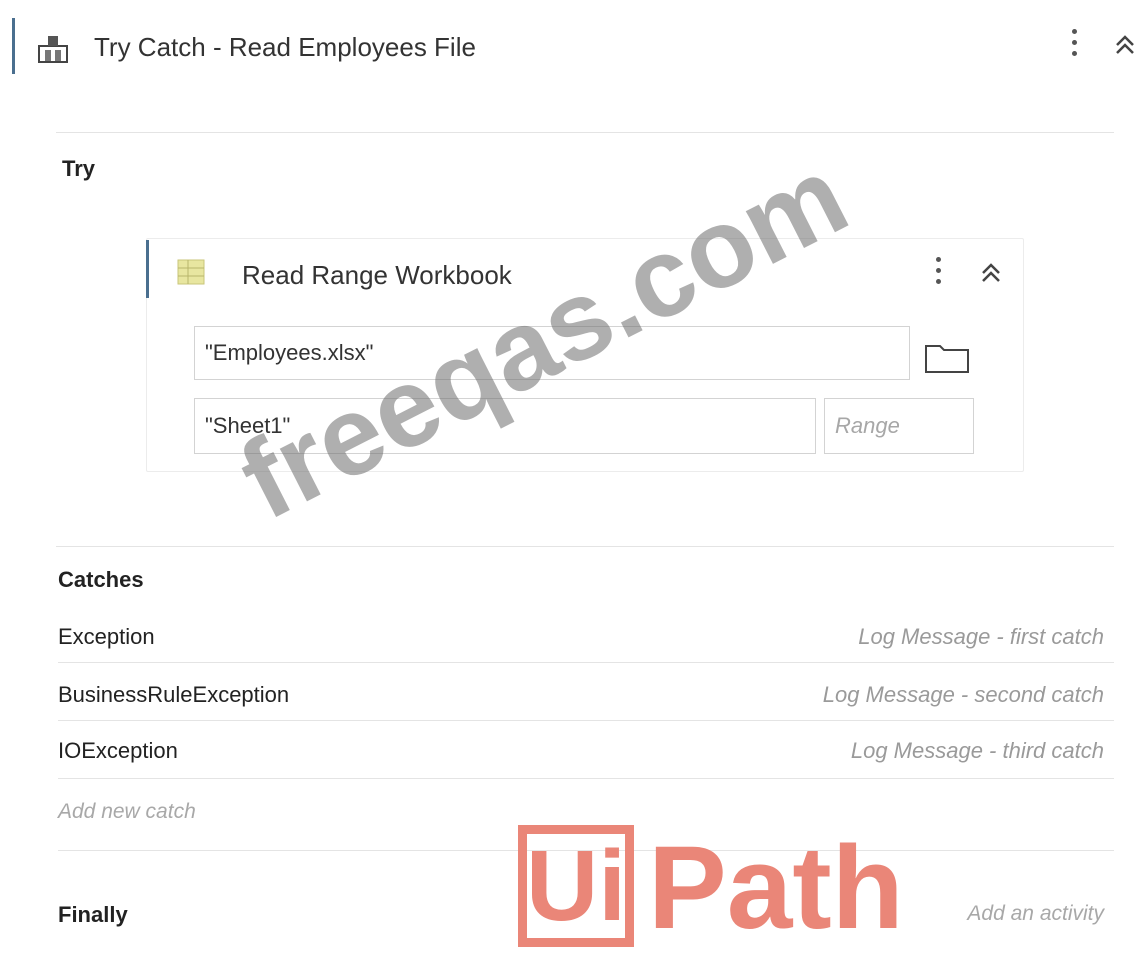 The height and width of the screenshot is (954, 1148). What do you see at coordinates (53, 49) in the screenshot?
I see `try-catch-icon` at bounding box center [53, 49].